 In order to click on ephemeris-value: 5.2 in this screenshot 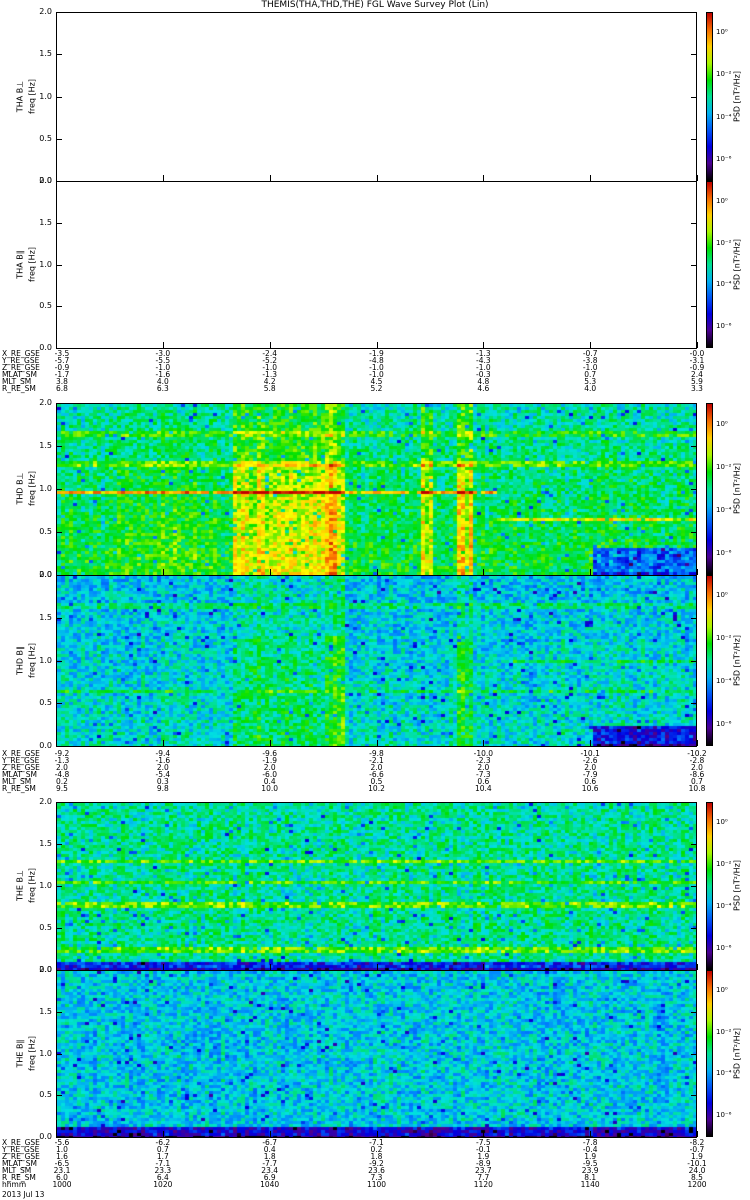, I will do `click(376, 388)`.